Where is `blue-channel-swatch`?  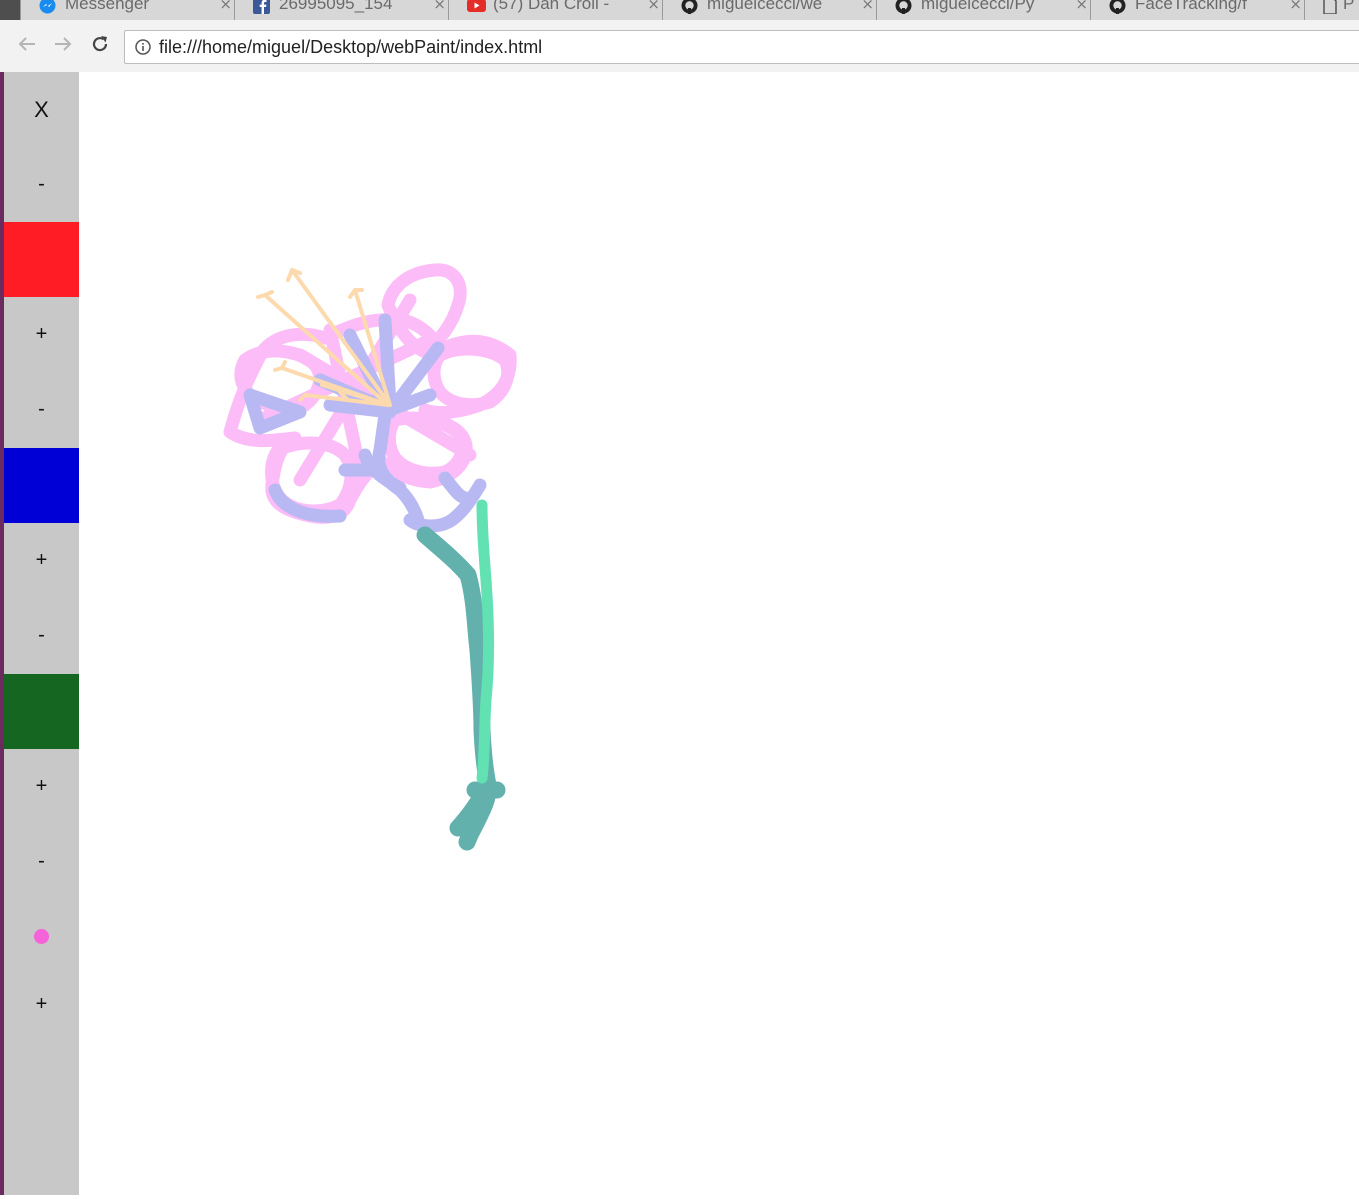 blue-channel-swatch is located at coordinates (41, 485).